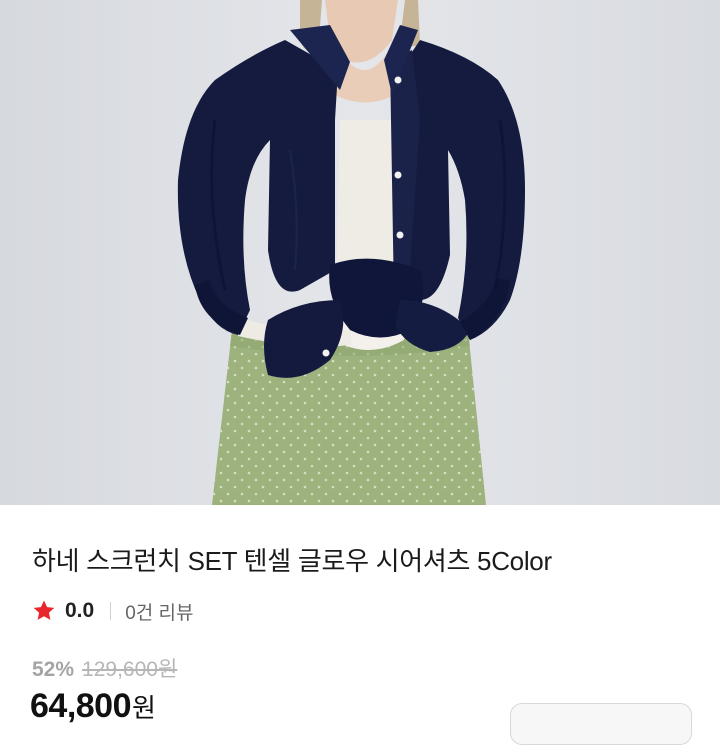 The height and width of the screenshot is (745, 720). I want to click on rating-value: 0.0, so click(80, 610).